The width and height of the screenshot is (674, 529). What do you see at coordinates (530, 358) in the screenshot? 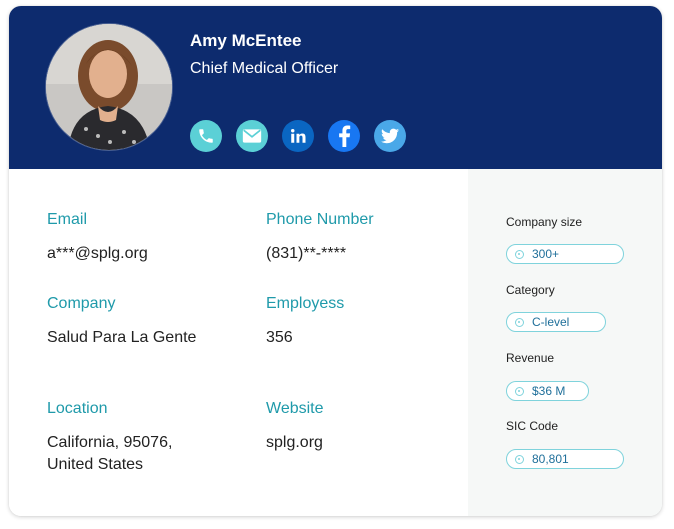
I see `revenue-label: Revenue` at bounding box center [530, 358].